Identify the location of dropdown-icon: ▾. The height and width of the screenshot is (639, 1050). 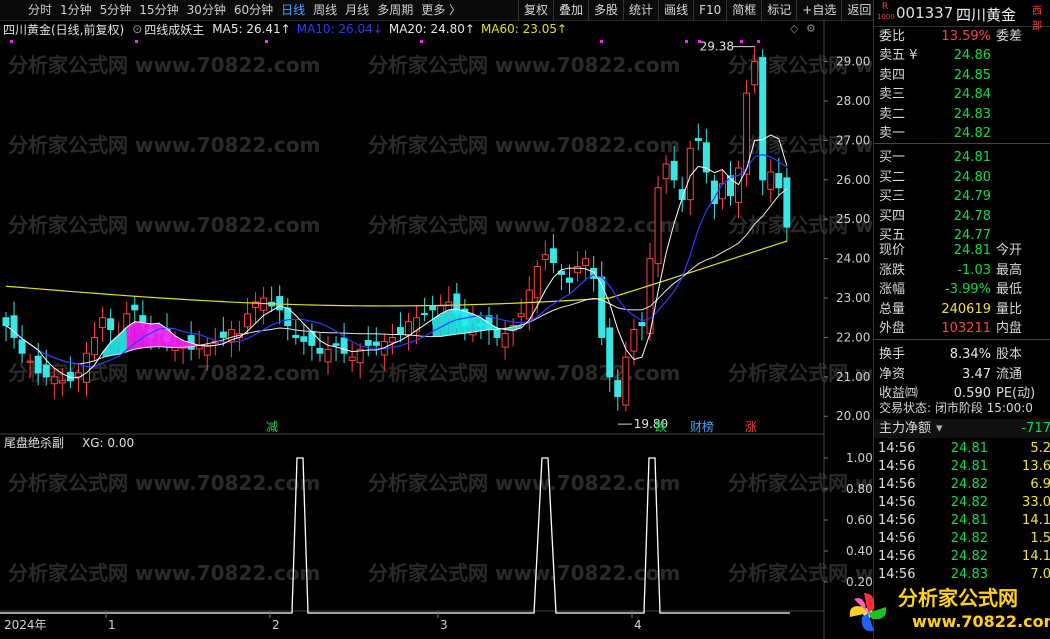
(939, 428).